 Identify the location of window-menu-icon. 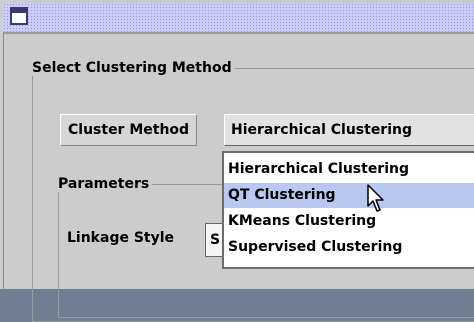
(19, 16).